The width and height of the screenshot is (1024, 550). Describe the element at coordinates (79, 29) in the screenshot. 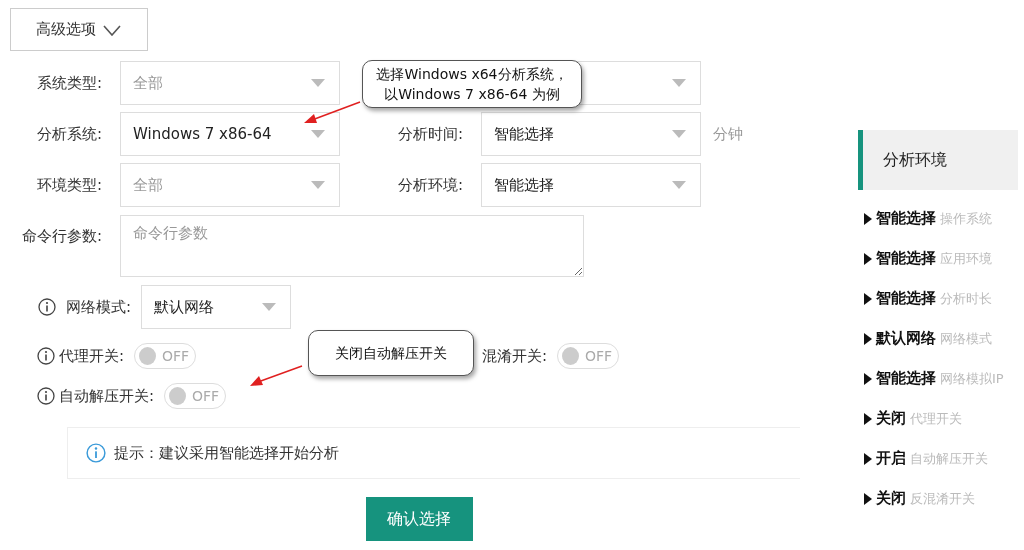

I see `advanced-options-button: 高级选项` at that location.